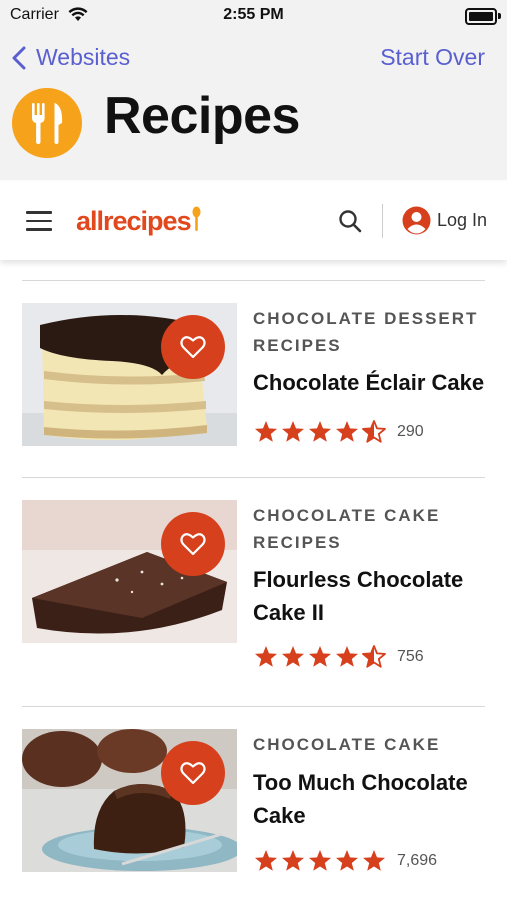 Image resolution: width=507 pixels, height=903 pixels. I want to click on star-rating: 756, so click(339, 656).